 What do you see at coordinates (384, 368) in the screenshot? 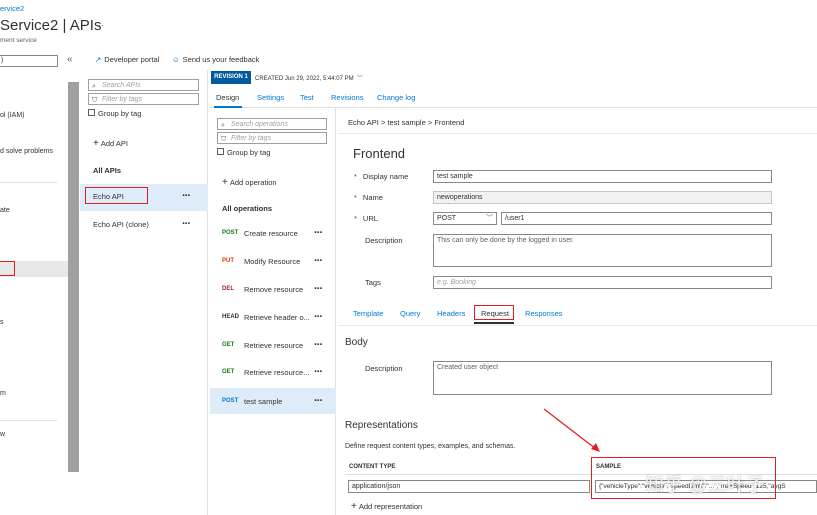
I see `body-description-label: Description` at bounding box center [384, 368].